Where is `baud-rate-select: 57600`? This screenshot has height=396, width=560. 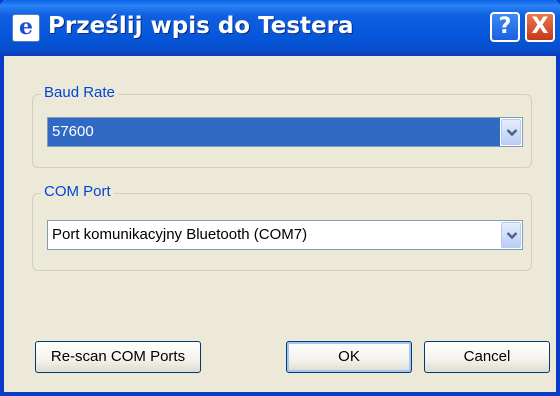 baud-rate-select: 57600 is located at coordinates (285, 132).